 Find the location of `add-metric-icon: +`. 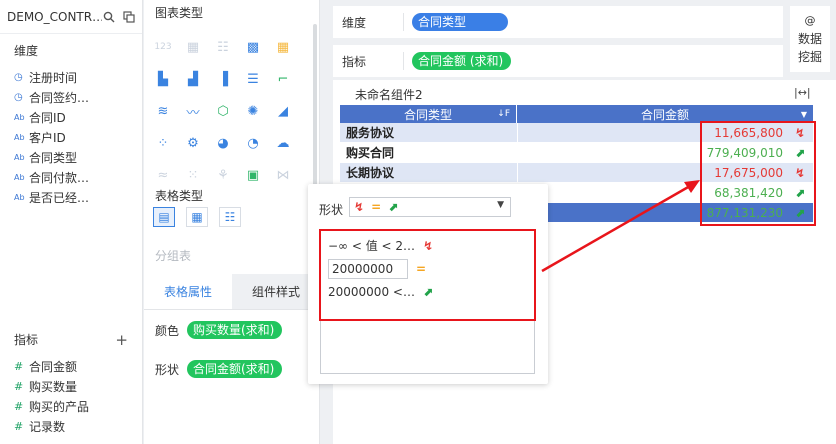

add-metric-icon: + is located at coordinates (121, 340).